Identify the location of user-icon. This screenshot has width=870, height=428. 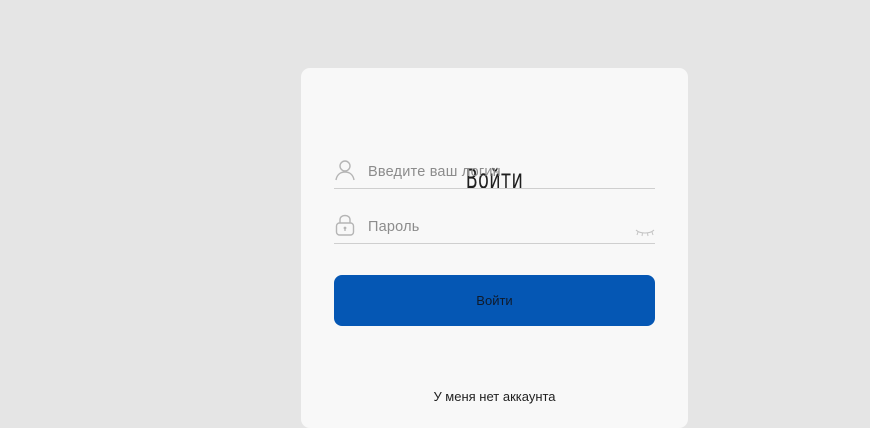
(345, 170).